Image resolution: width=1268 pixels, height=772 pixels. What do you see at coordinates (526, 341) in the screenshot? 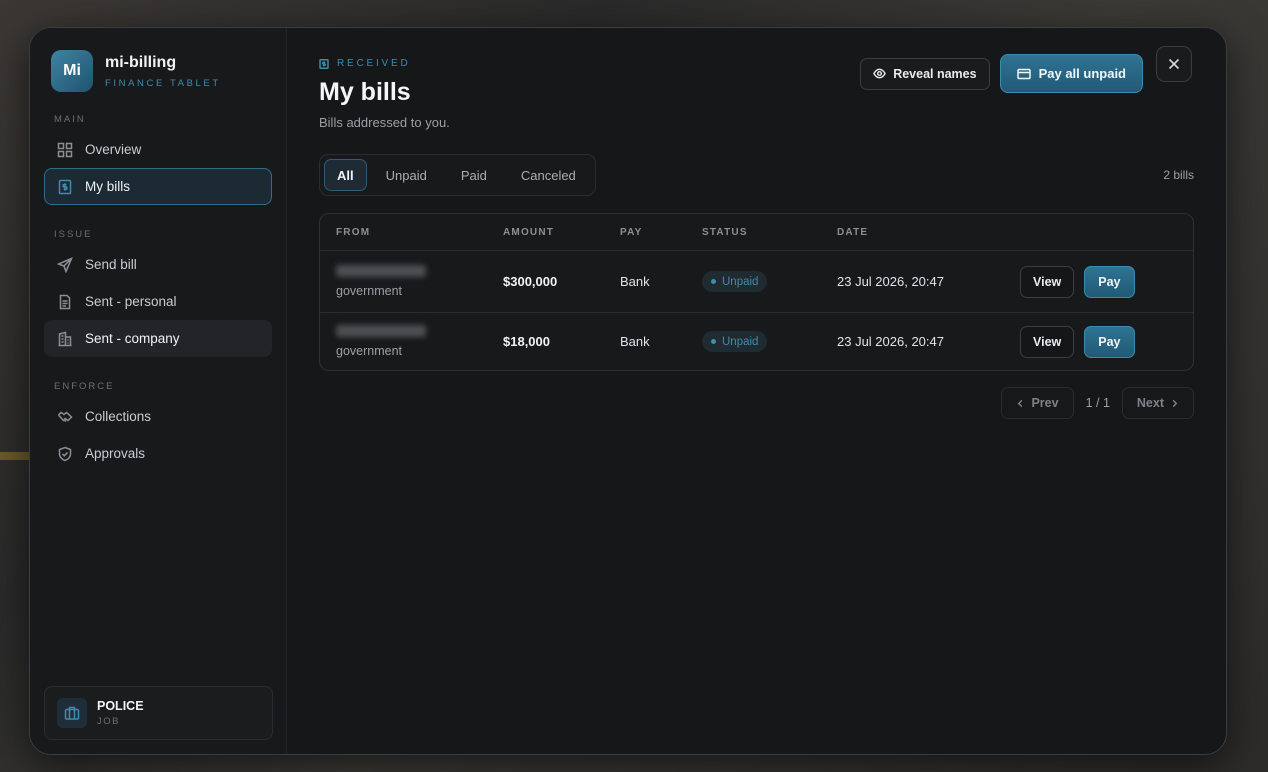
I see `bill-amount: $18,000` at bounding box center [526, 341].